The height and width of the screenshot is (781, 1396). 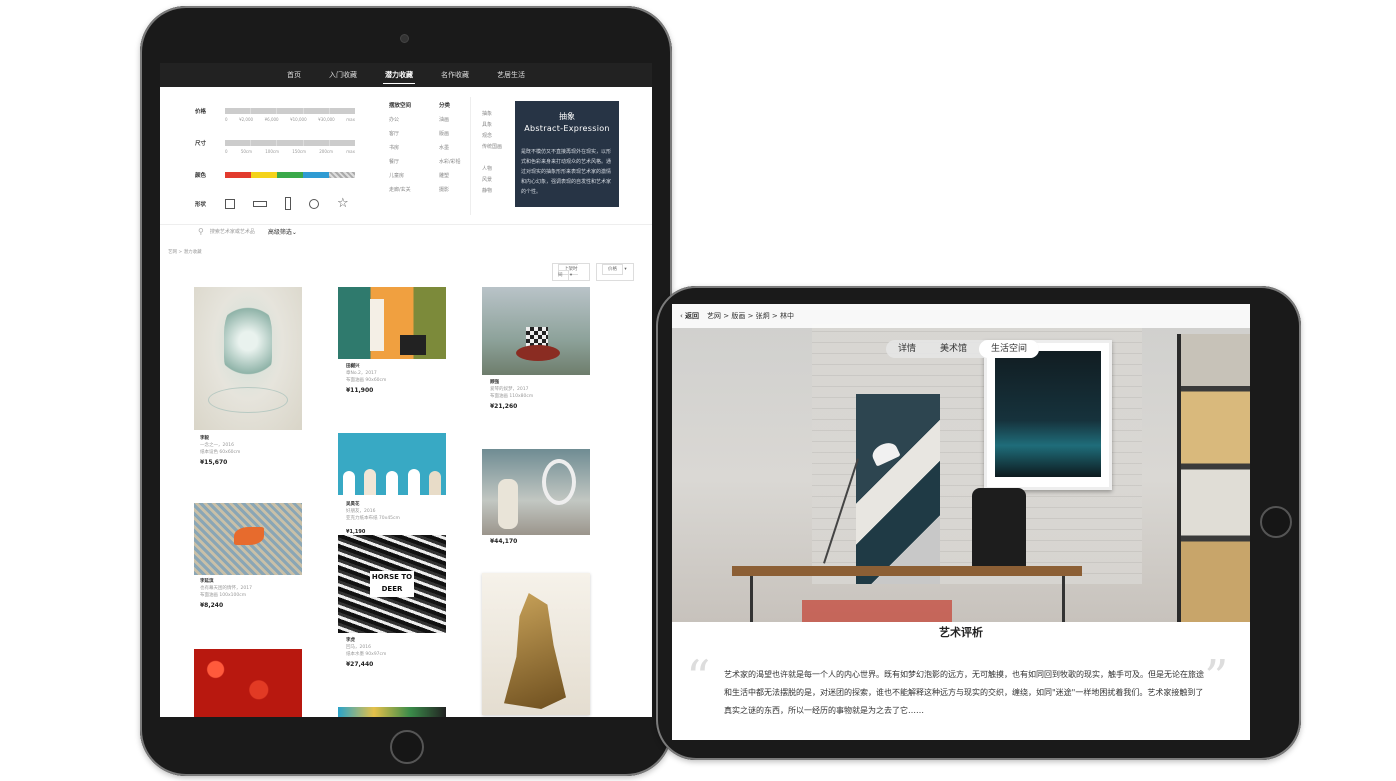 I want to click on landscape-shape-icon, so click(x=260, y=203).